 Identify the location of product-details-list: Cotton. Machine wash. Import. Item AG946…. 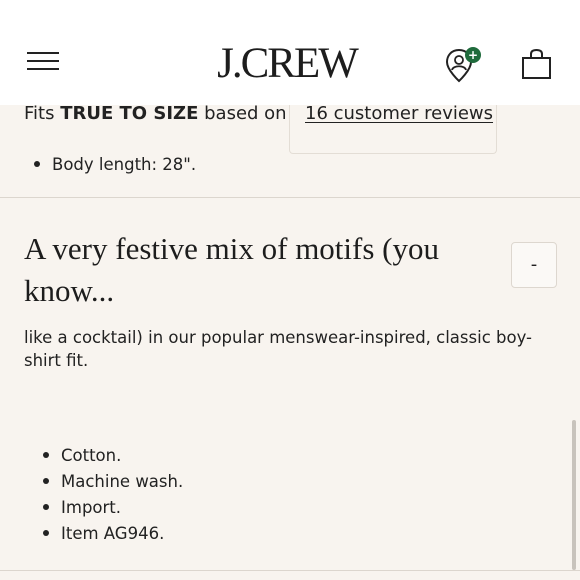
(113, 495).